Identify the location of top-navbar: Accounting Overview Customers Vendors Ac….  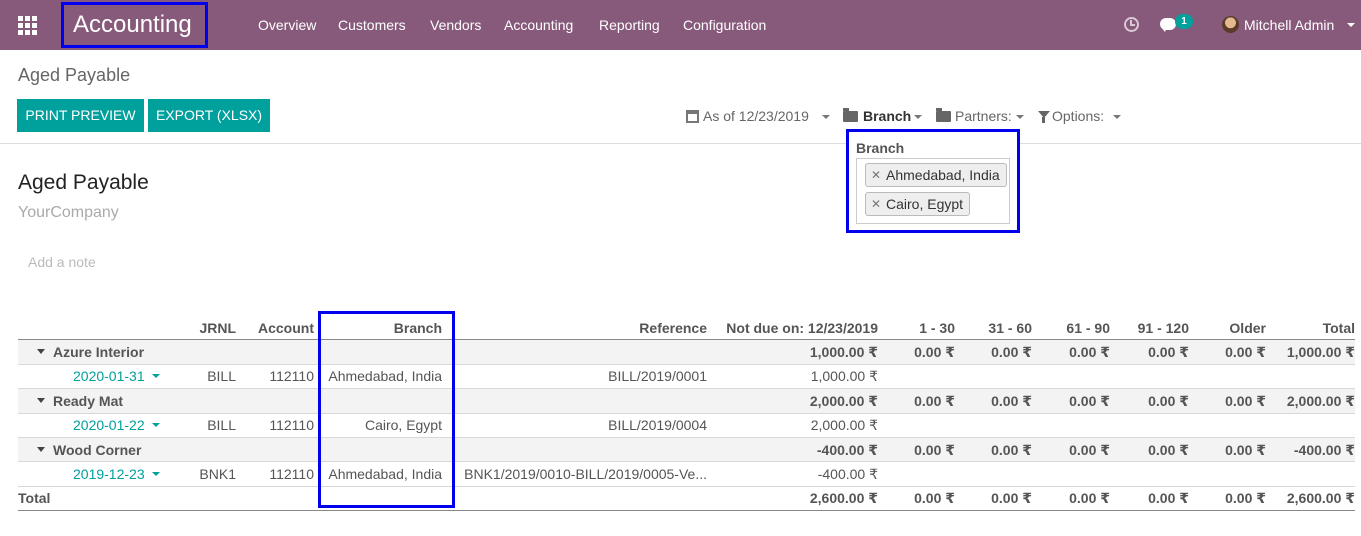
(680, 25).